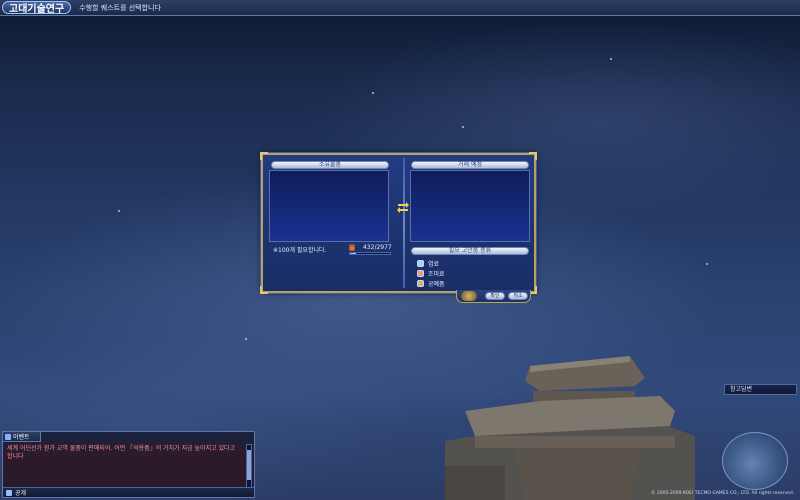 This screenshot has width=800, height=500. What do you see at coordinates (21, 493) in the screenshot?
I see `chat-mode-label: 공개` at bounding box center [21, 493].